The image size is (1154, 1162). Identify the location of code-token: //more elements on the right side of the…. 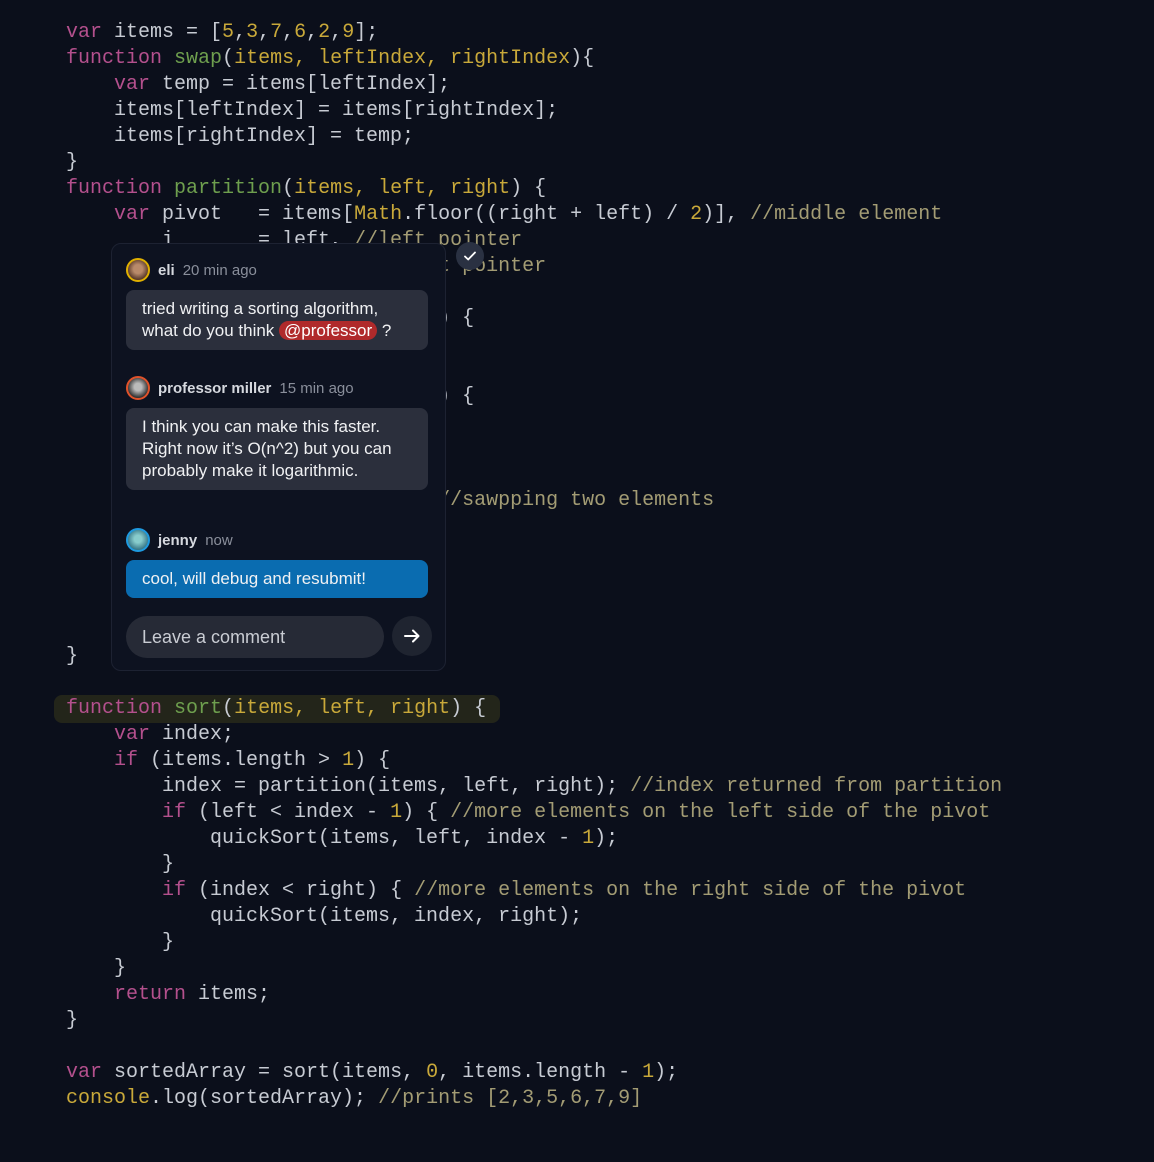
(690, 890).